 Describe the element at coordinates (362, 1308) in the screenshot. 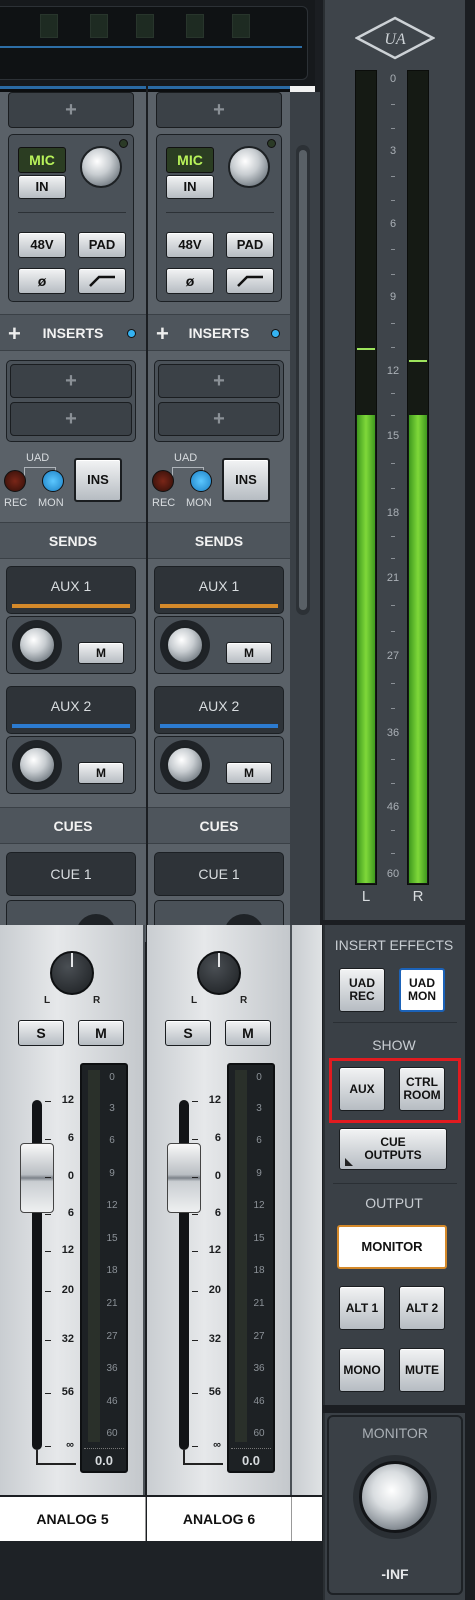

I see `alt1-button: ALT 1` at that location.